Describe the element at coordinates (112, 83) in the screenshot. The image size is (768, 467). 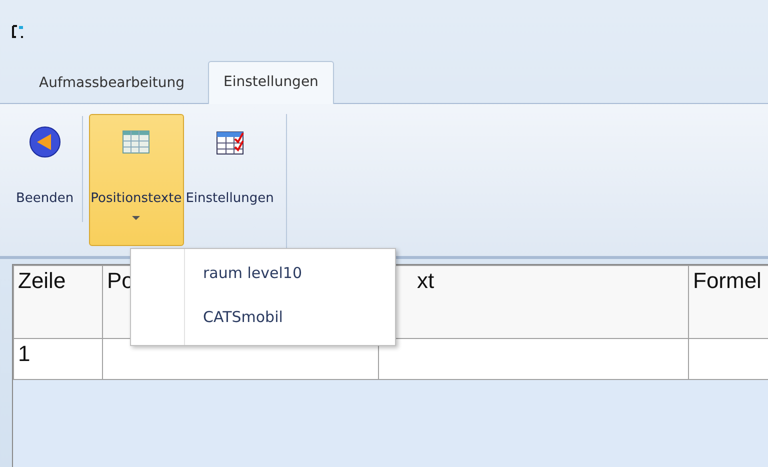
I see `ribbon-tab: Aufmassbearbeitung` at that location.